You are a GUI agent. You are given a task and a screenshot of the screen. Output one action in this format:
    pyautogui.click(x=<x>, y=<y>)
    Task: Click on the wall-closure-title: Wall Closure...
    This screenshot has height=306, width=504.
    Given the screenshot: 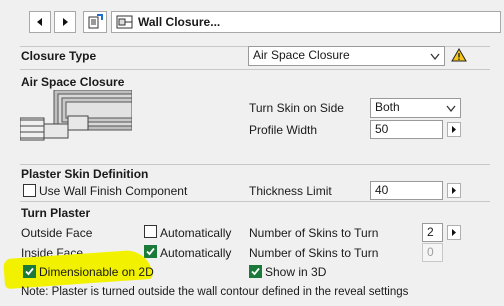 What is the action you would take?
    pyautogui.click(x=179, y=22)
    